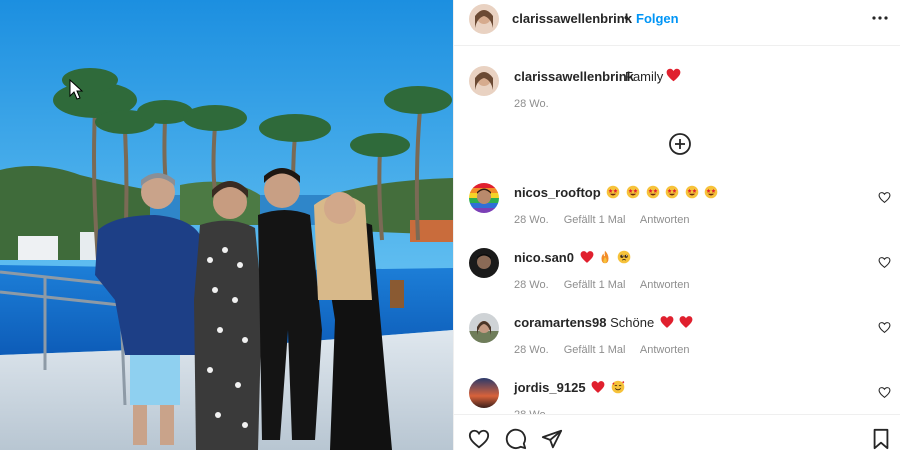  Describe the element at coordinates (516, 439) in the screenshot. I see `comment-bubble-icon` at that location.